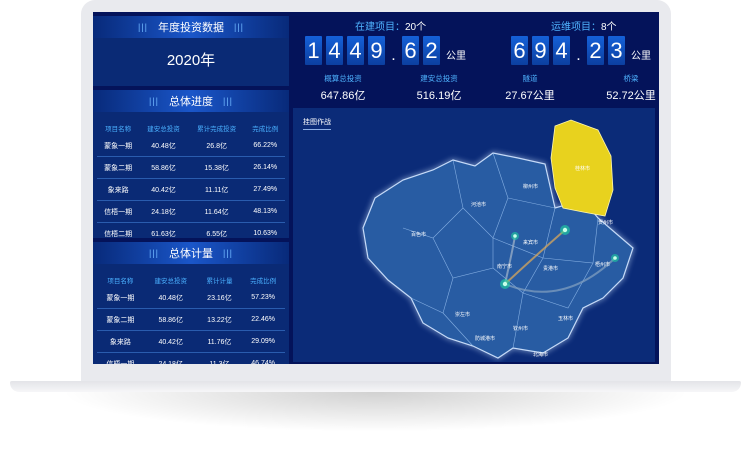  What do you see at coordinates (609, 27) in the screenshot?
I see `operation-count: 8个` at bounding box center [609, 27].